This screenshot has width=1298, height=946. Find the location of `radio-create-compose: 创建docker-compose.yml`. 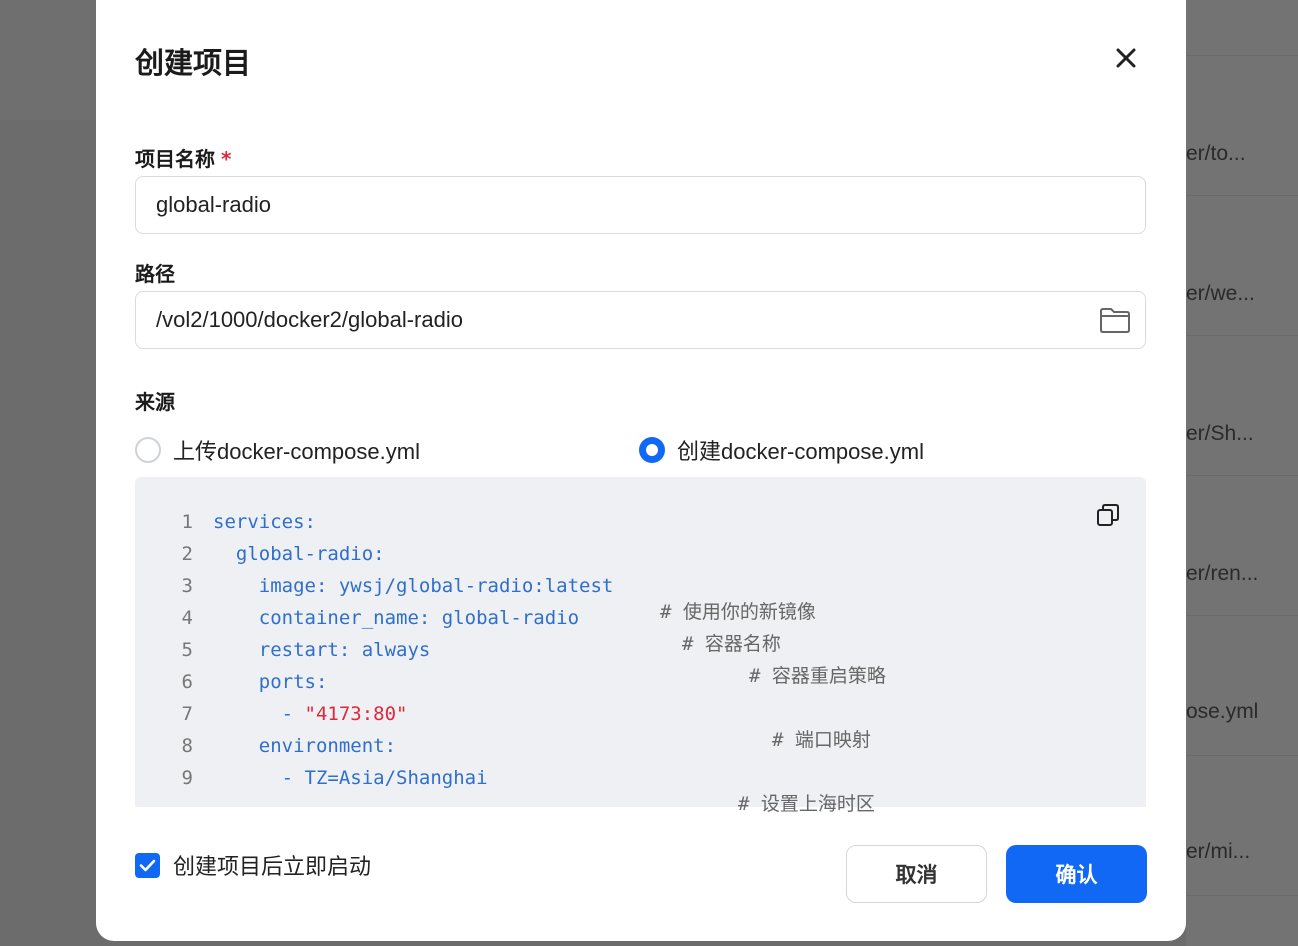

radio-create-compose: 创建docker-compose.yml is located at coordinates (781, 450).